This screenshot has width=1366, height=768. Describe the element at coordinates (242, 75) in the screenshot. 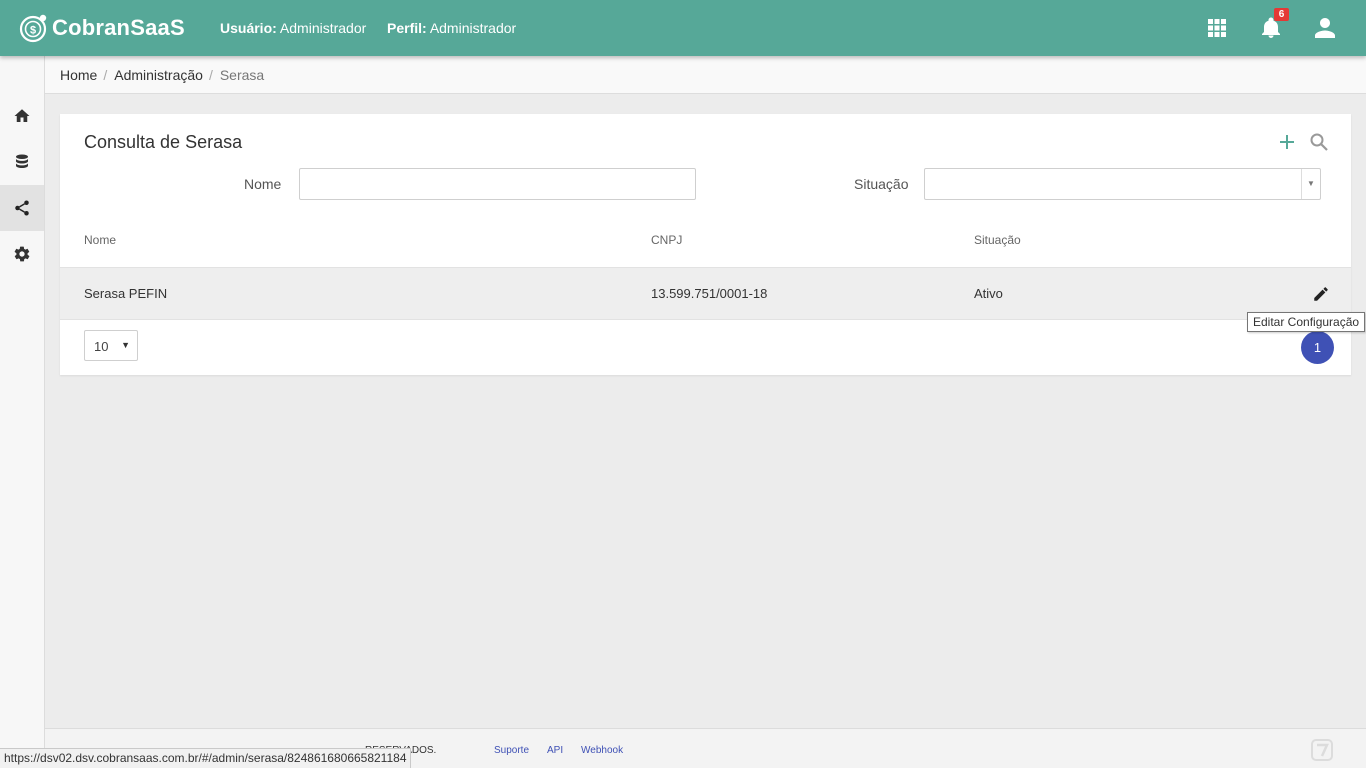

I see `breadcrumb-current: Serasa` at that location.